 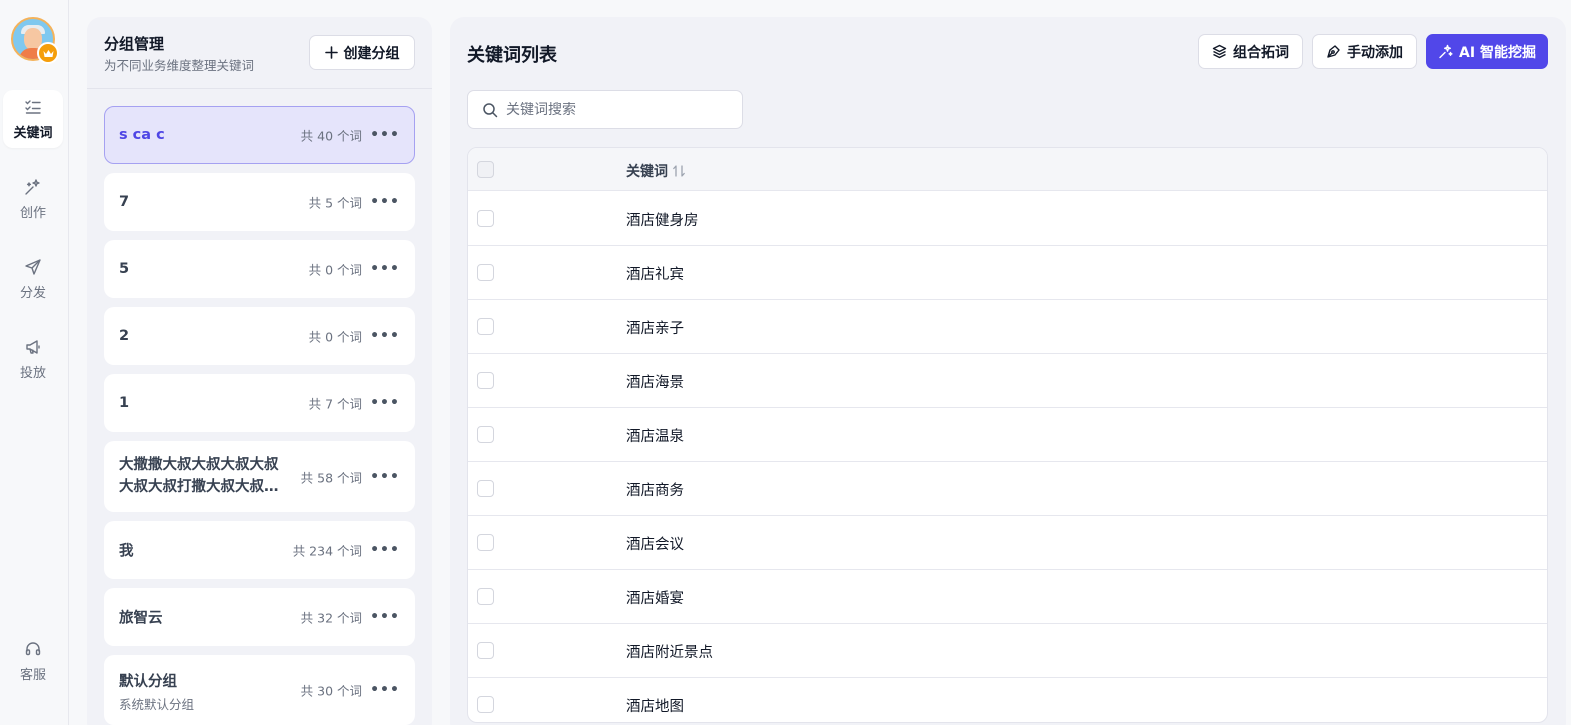 What do you see at coordinates (1219, 51) in the screenshot?
I see `layers-icon` at bounding box center [1219, 51].